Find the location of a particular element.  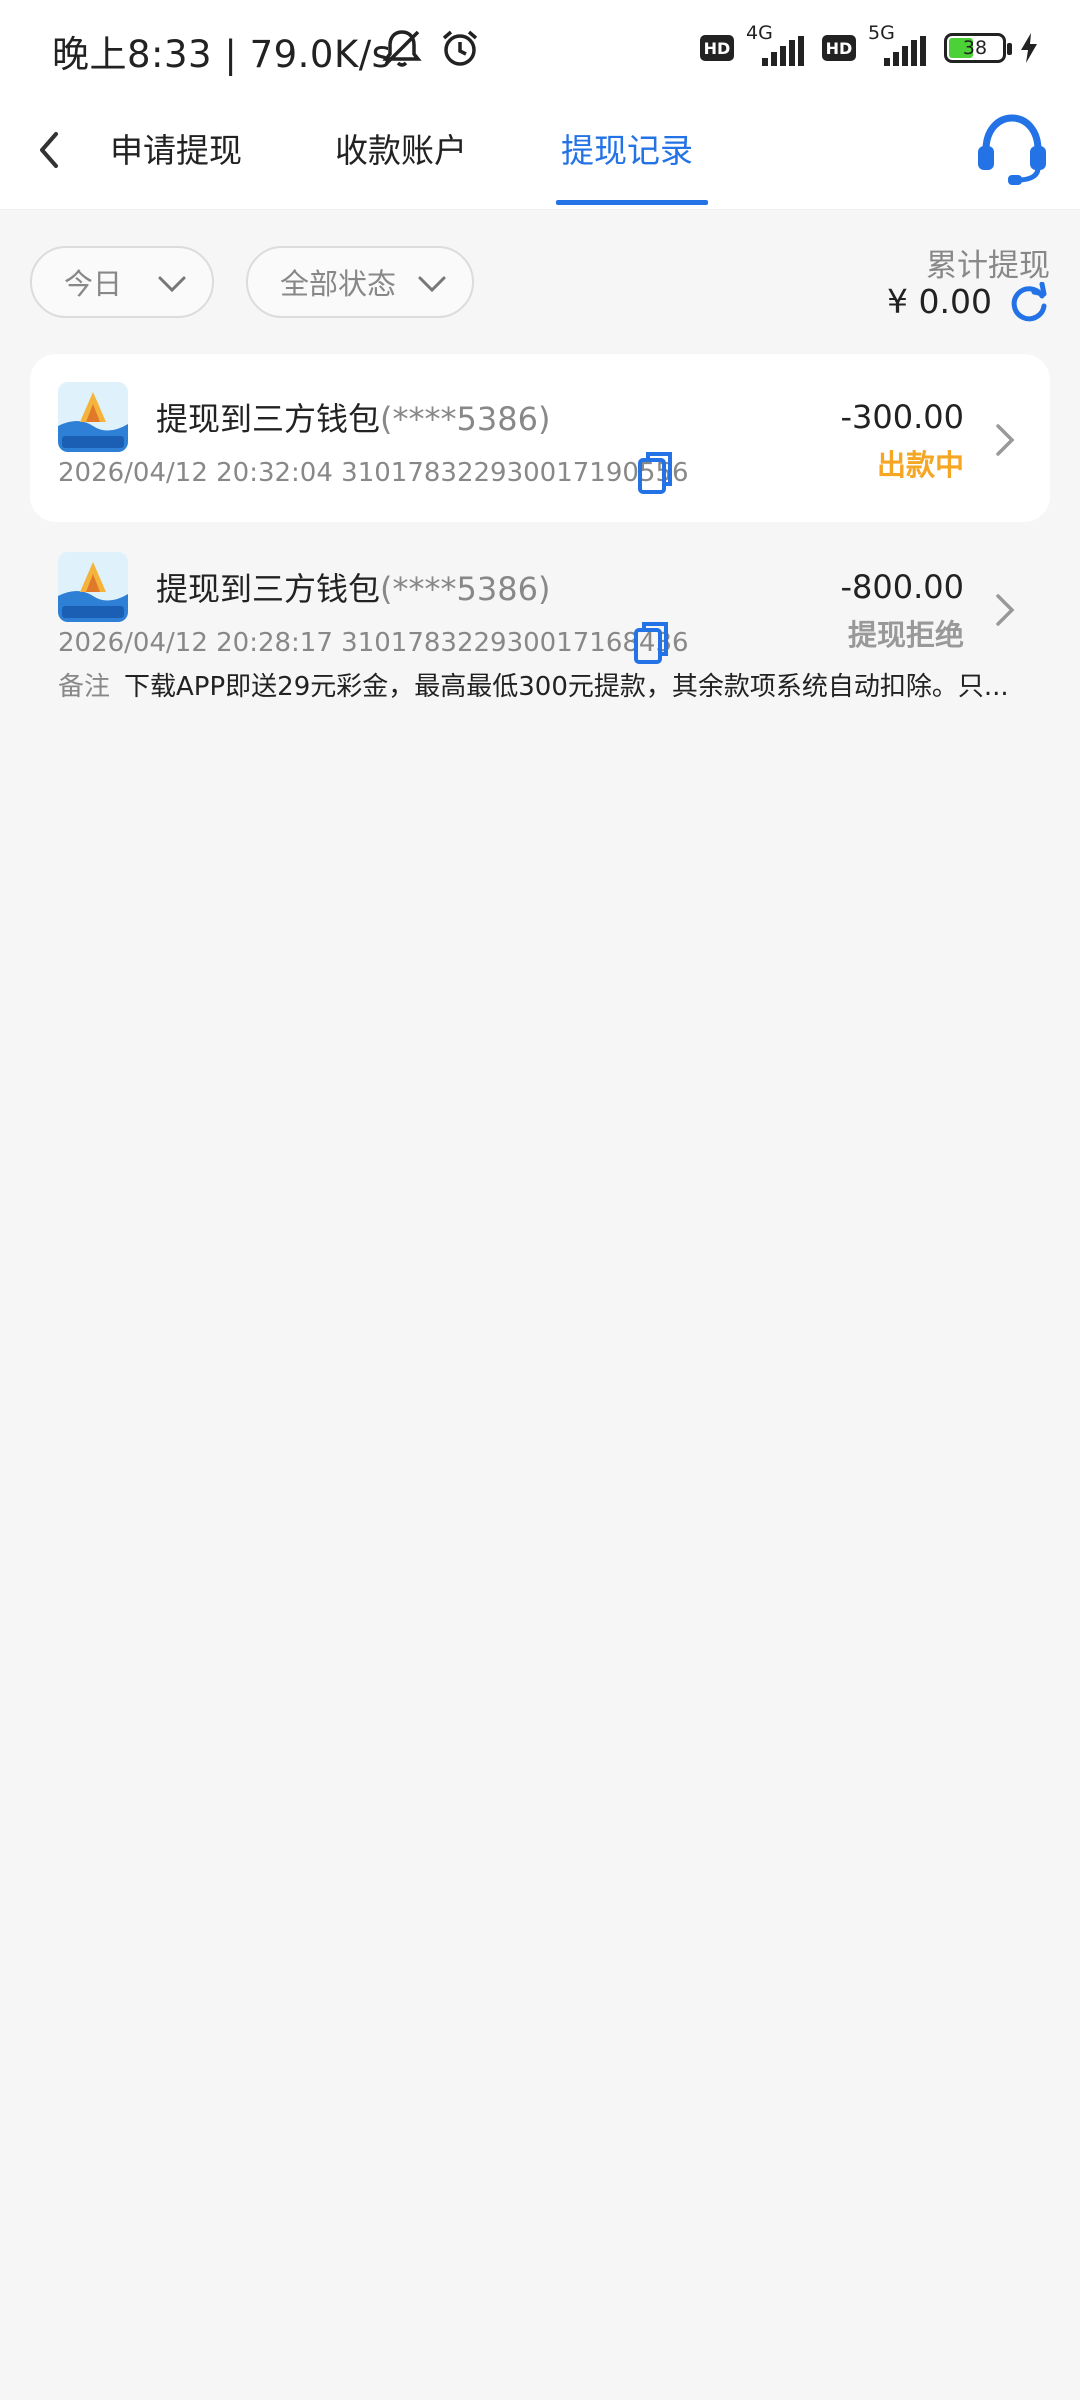

remark-label: 备注 is located at coordinates (84, 687).